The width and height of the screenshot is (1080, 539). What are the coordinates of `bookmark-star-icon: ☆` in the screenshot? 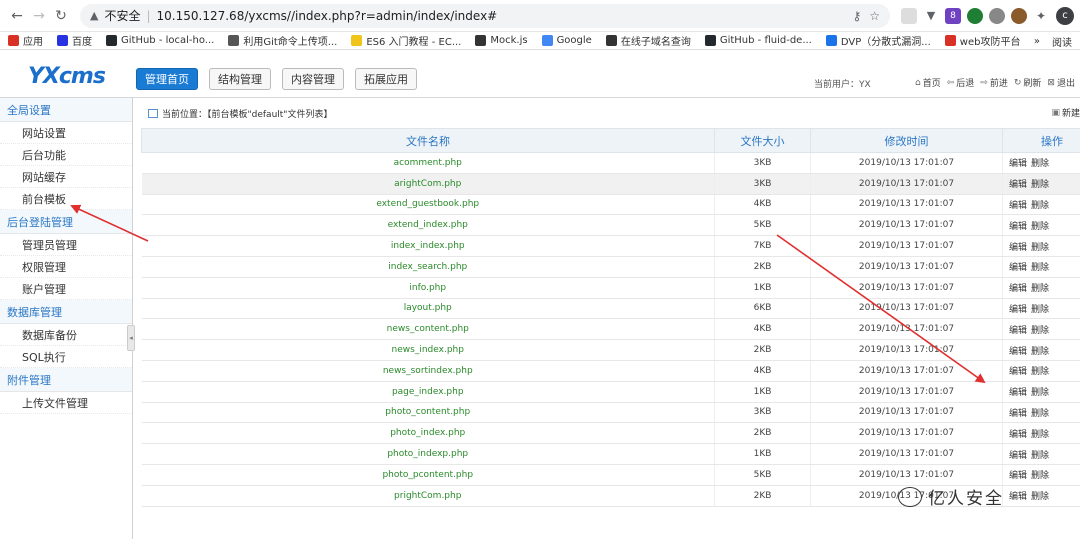 It's located at (874, 16).